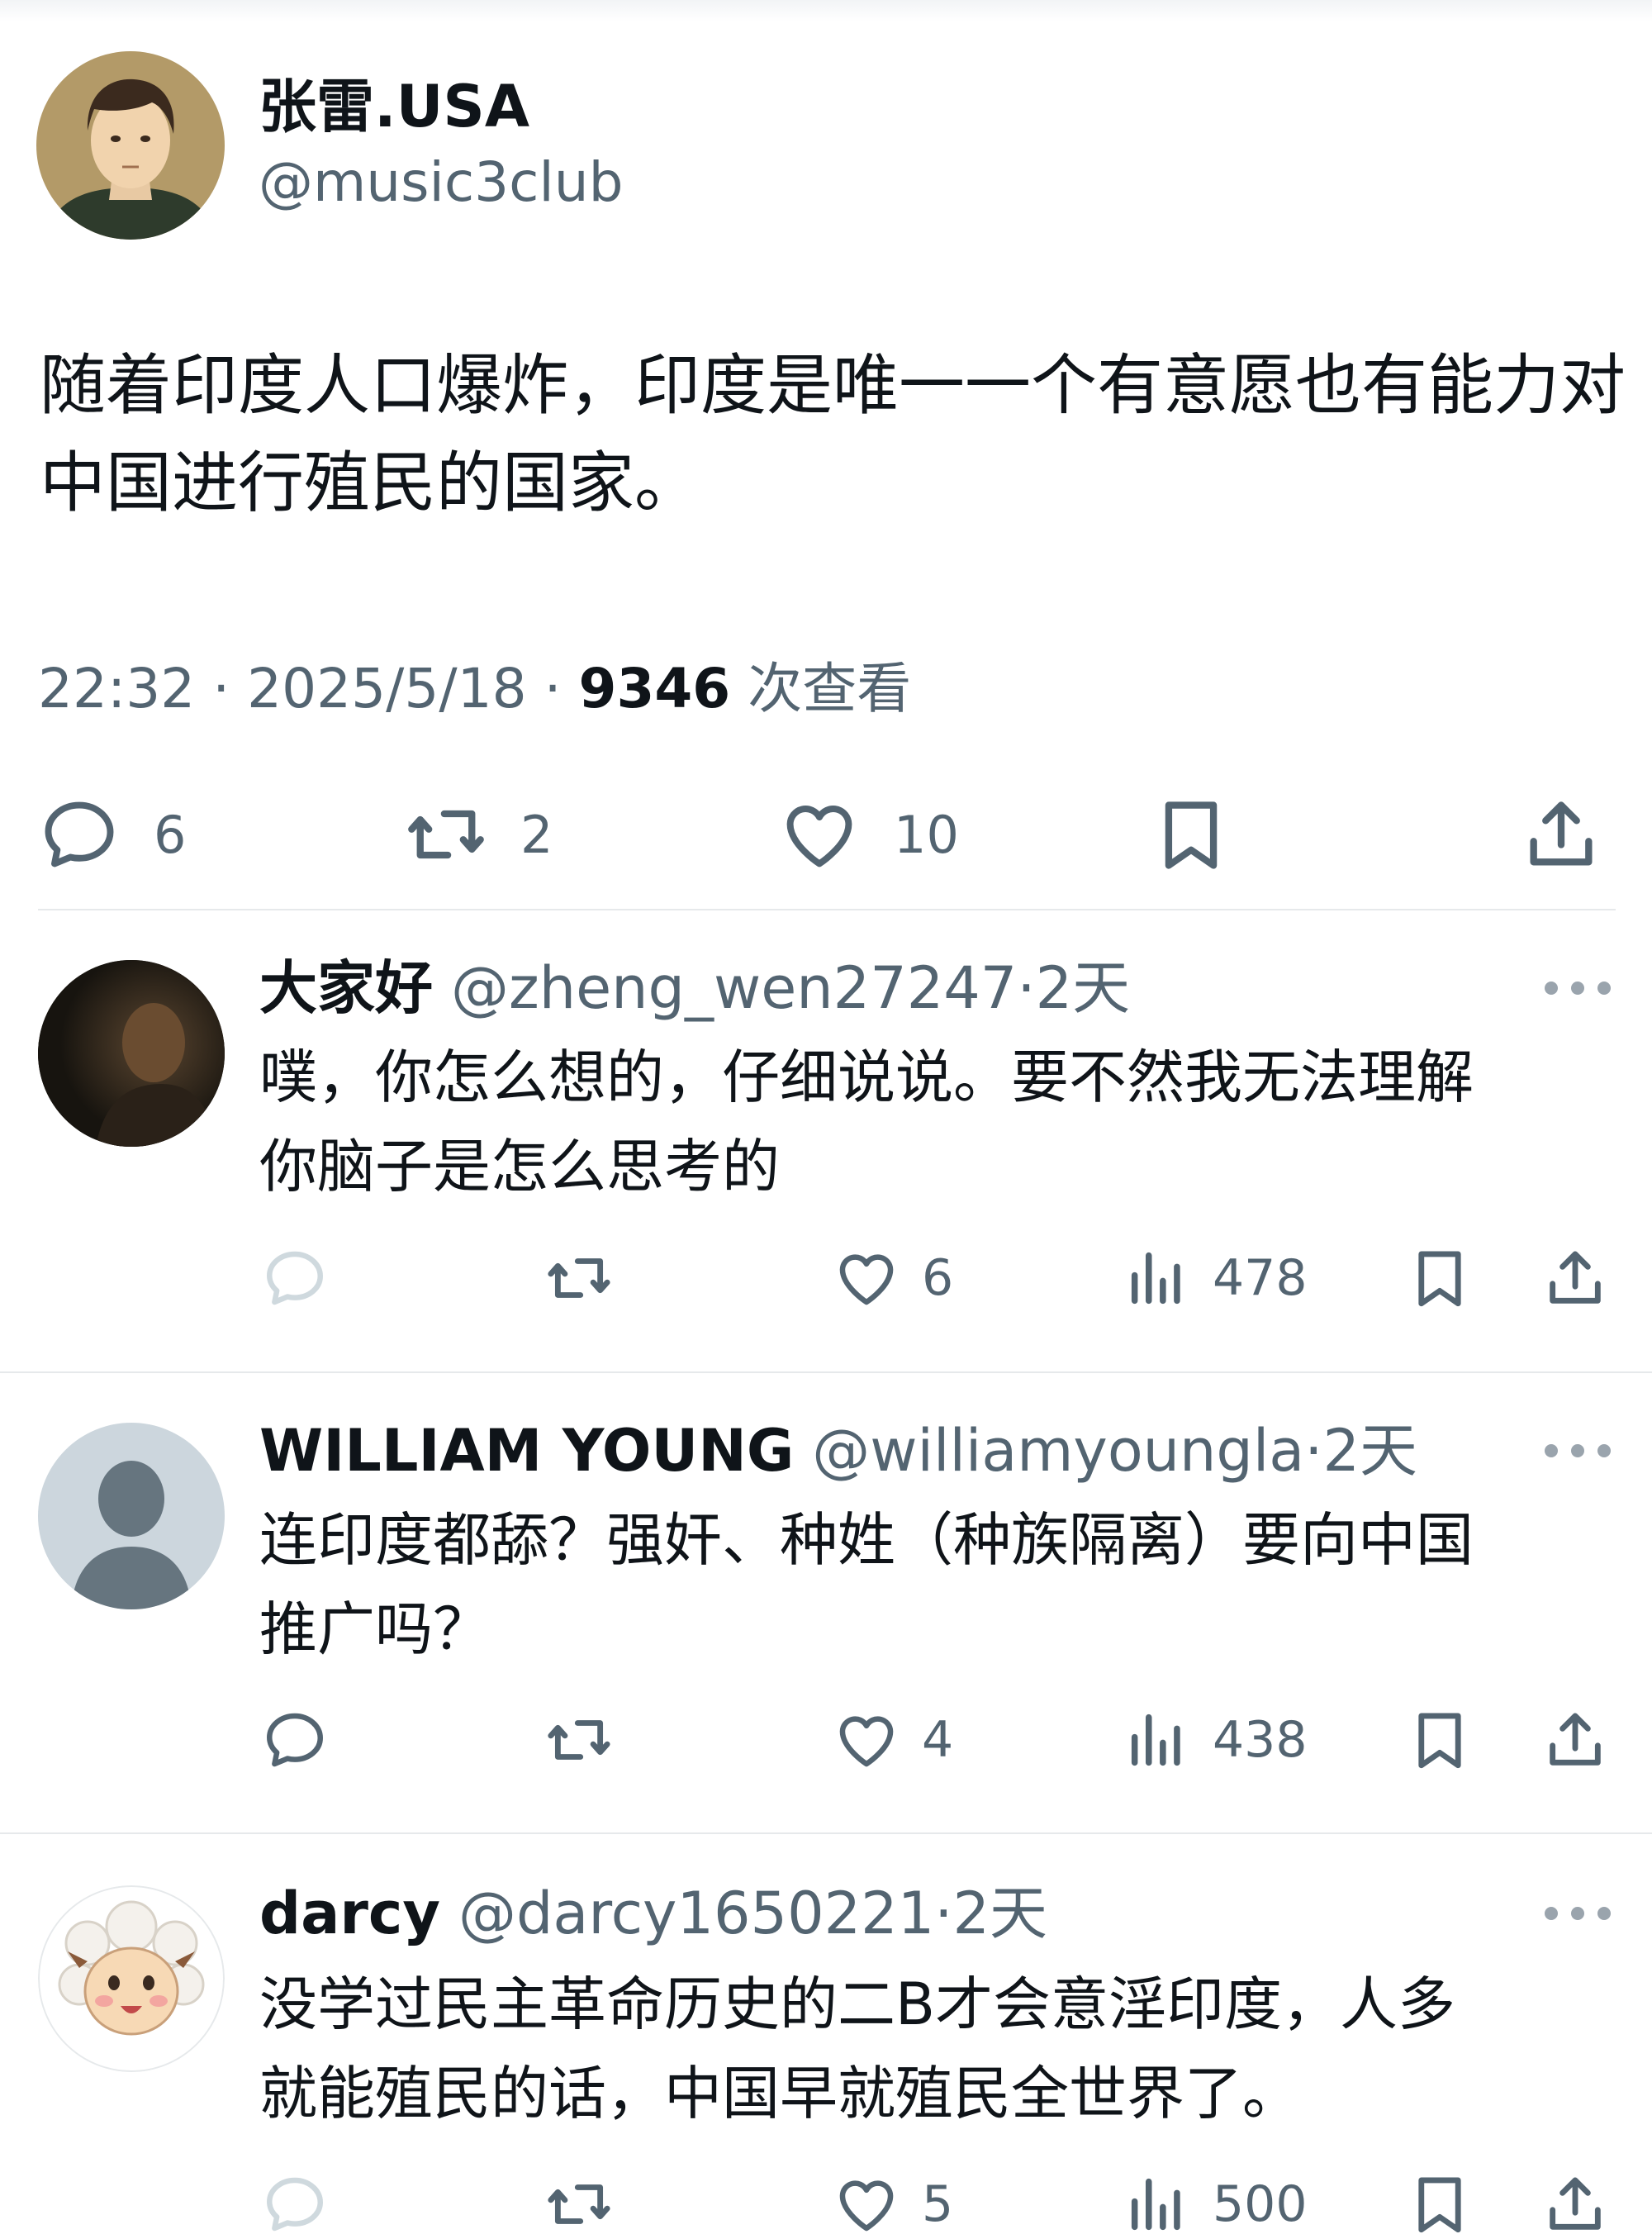 The image size is (1652, 2234). Describe the element at coordinates (734, 988) in the screenshot. I see `reply-author-handle: @zheng_wen27247` at that location.